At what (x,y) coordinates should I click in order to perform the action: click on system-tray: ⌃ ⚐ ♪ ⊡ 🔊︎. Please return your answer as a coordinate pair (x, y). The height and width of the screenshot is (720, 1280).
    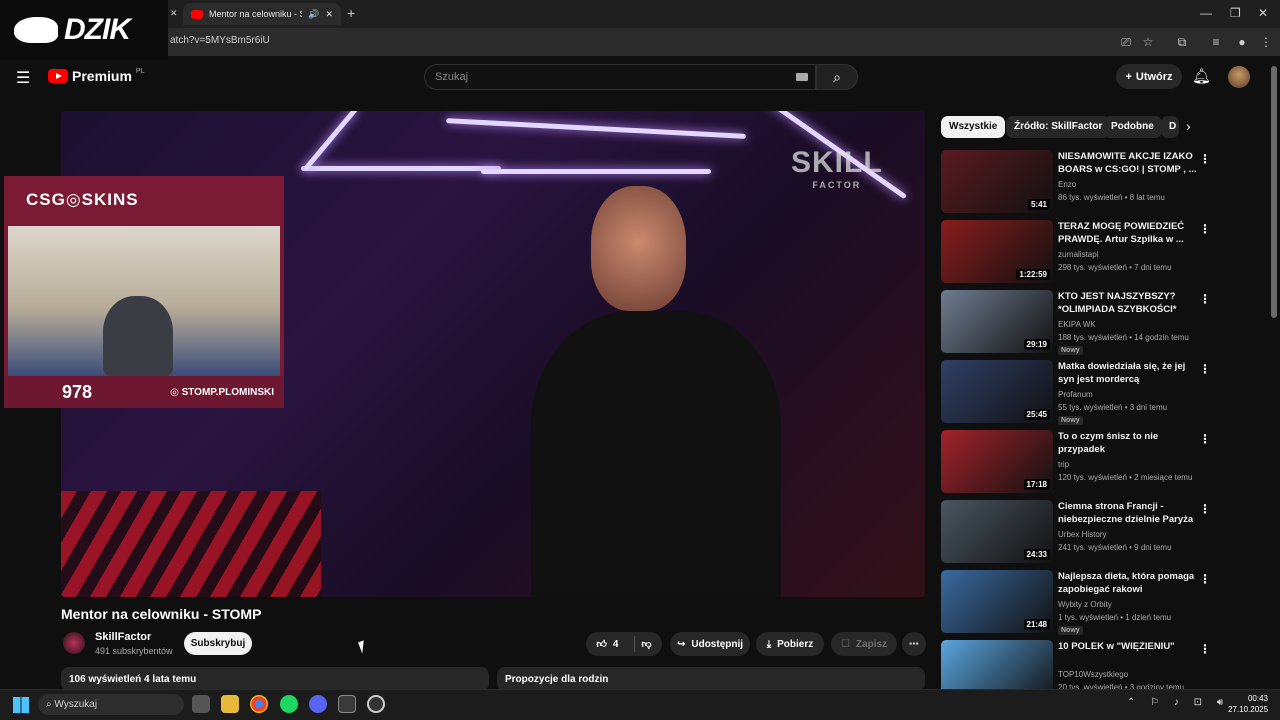
    Looking at the image, I should click on (1178, 702).